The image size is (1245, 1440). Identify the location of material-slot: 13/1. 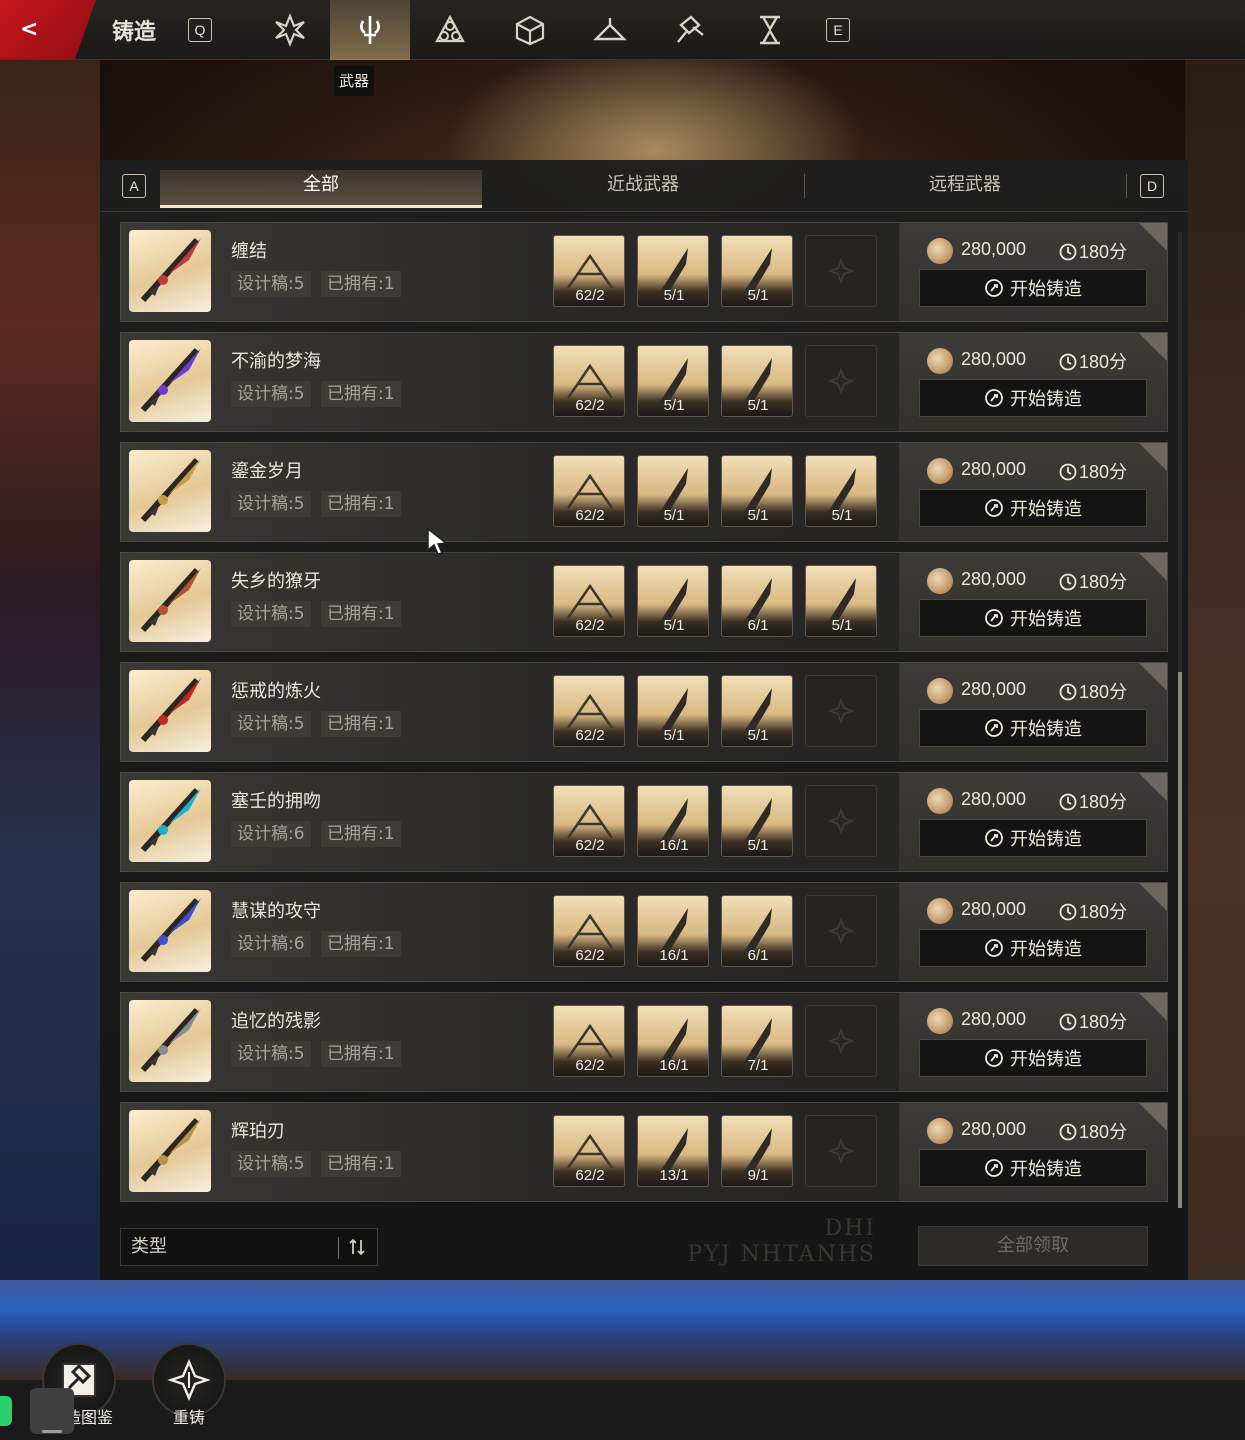
(673, 1151).